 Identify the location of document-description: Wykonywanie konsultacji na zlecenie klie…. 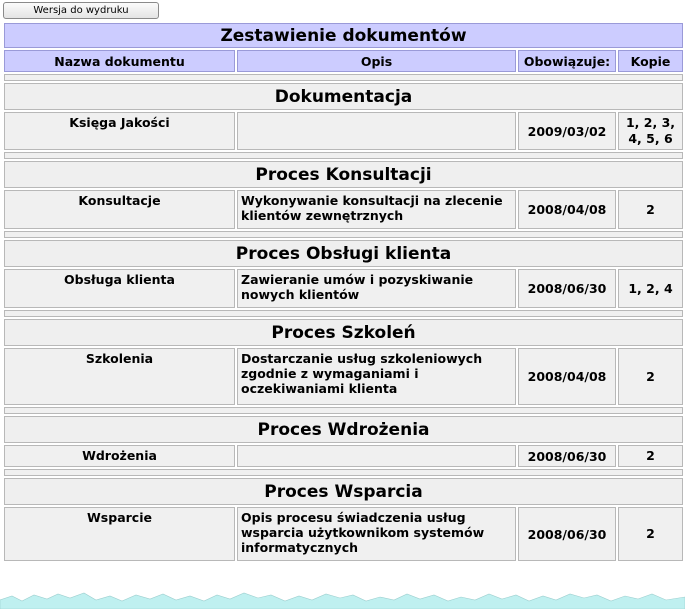
(376, 209).